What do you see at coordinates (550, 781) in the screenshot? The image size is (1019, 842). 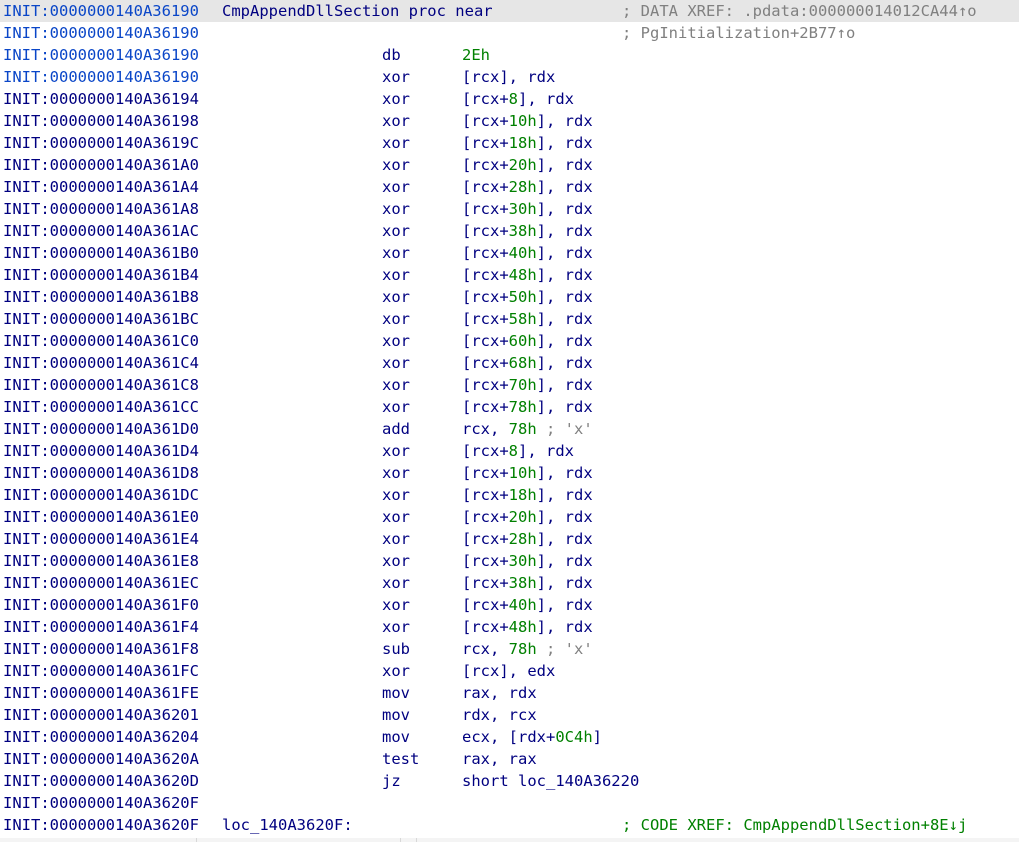 I see `operand-text: short loc_140A36220` at bounding box center [550, 781].